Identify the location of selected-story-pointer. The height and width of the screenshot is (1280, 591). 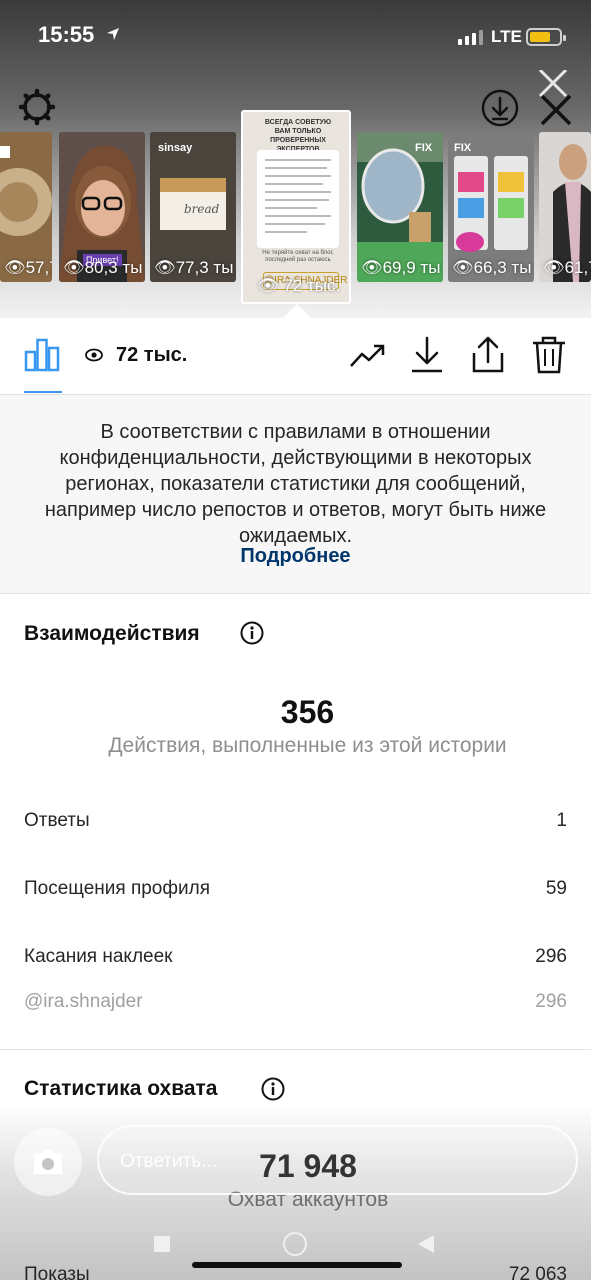
(297, 311).